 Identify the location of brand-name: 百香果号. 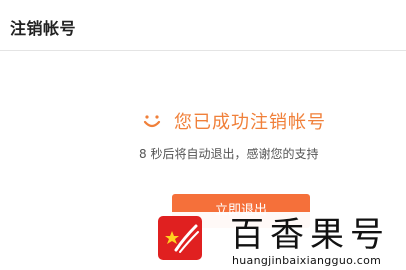
(310, 235).